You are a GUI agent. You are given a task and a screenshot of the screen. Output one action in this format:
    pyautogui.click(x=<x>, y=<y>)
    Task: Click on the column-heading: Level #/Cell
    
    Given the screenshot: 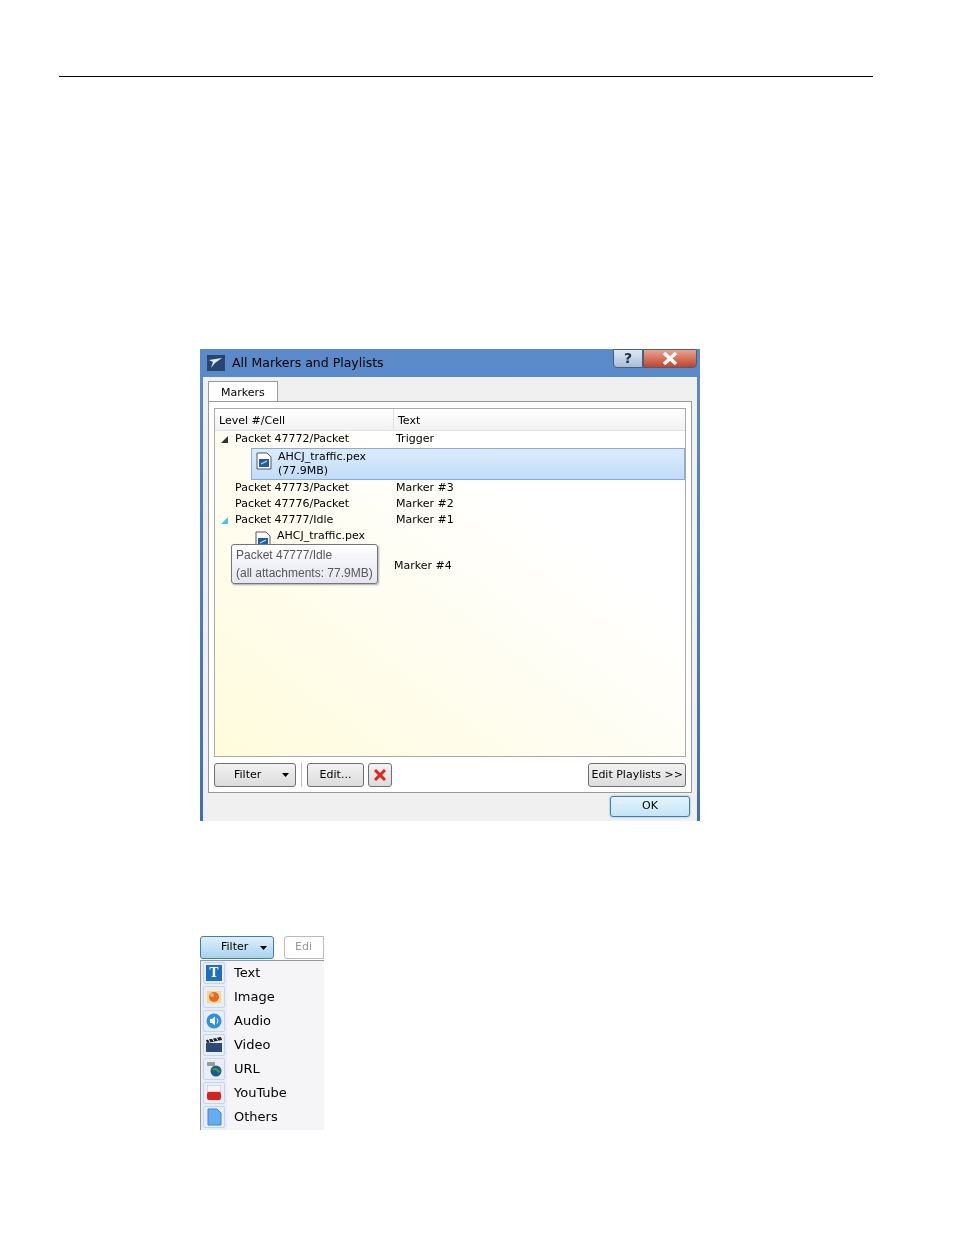 What is the action you would take?
    pyautogui.click(x=252, y=421)
    